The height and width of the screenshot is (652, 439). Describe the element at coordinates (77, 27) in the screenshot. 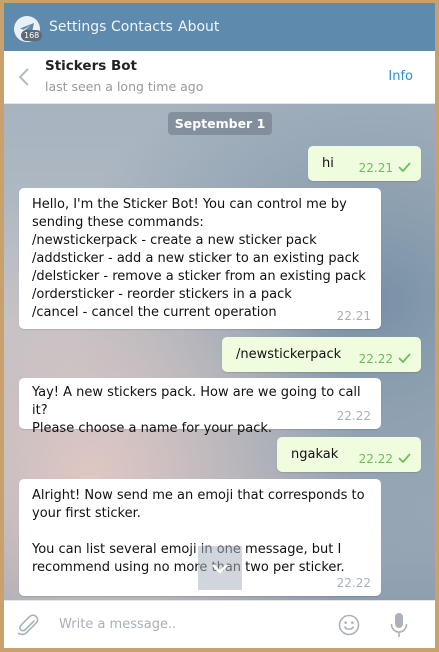

I see `menu-settings: Settings` at that location.